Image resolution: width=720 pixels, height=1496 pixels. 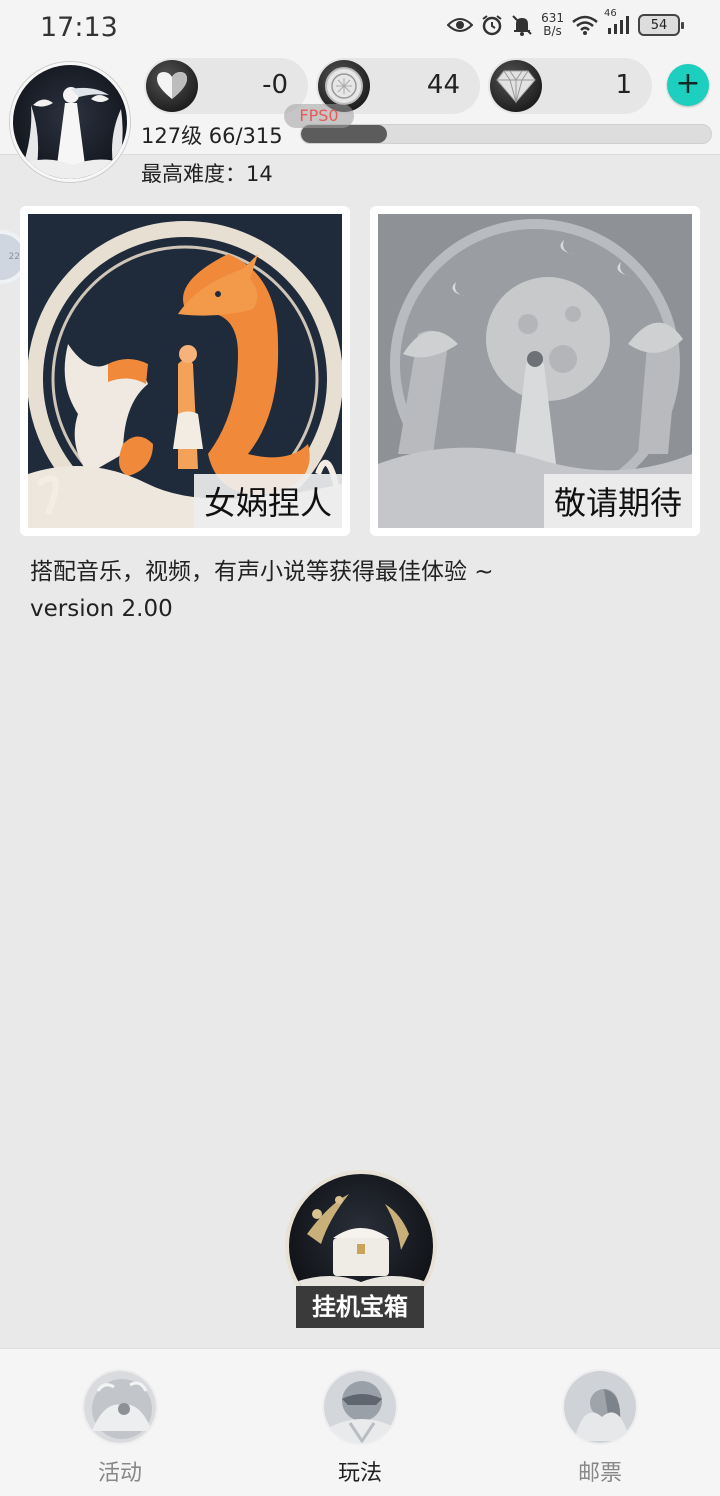 What do you see at coordinates (70, 133) in the screenshot?
I see `papercut-woman-icon` at bounding box center [70, 133].